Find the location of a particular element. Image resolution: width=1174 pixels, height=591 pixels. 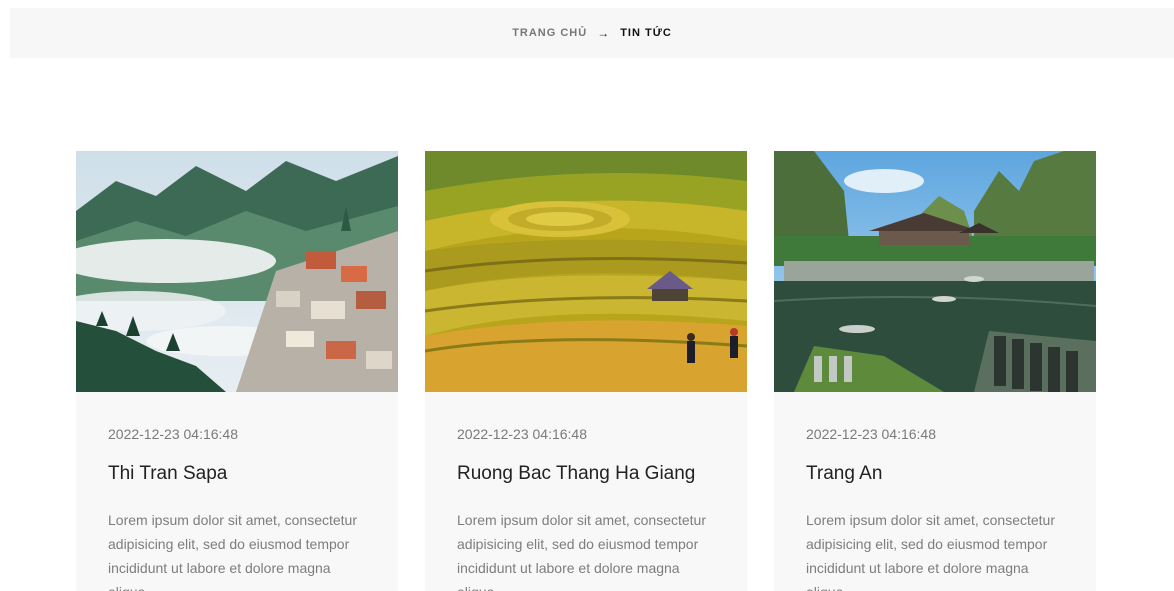

rice-terrace-image is located at coordinates (586, 271).